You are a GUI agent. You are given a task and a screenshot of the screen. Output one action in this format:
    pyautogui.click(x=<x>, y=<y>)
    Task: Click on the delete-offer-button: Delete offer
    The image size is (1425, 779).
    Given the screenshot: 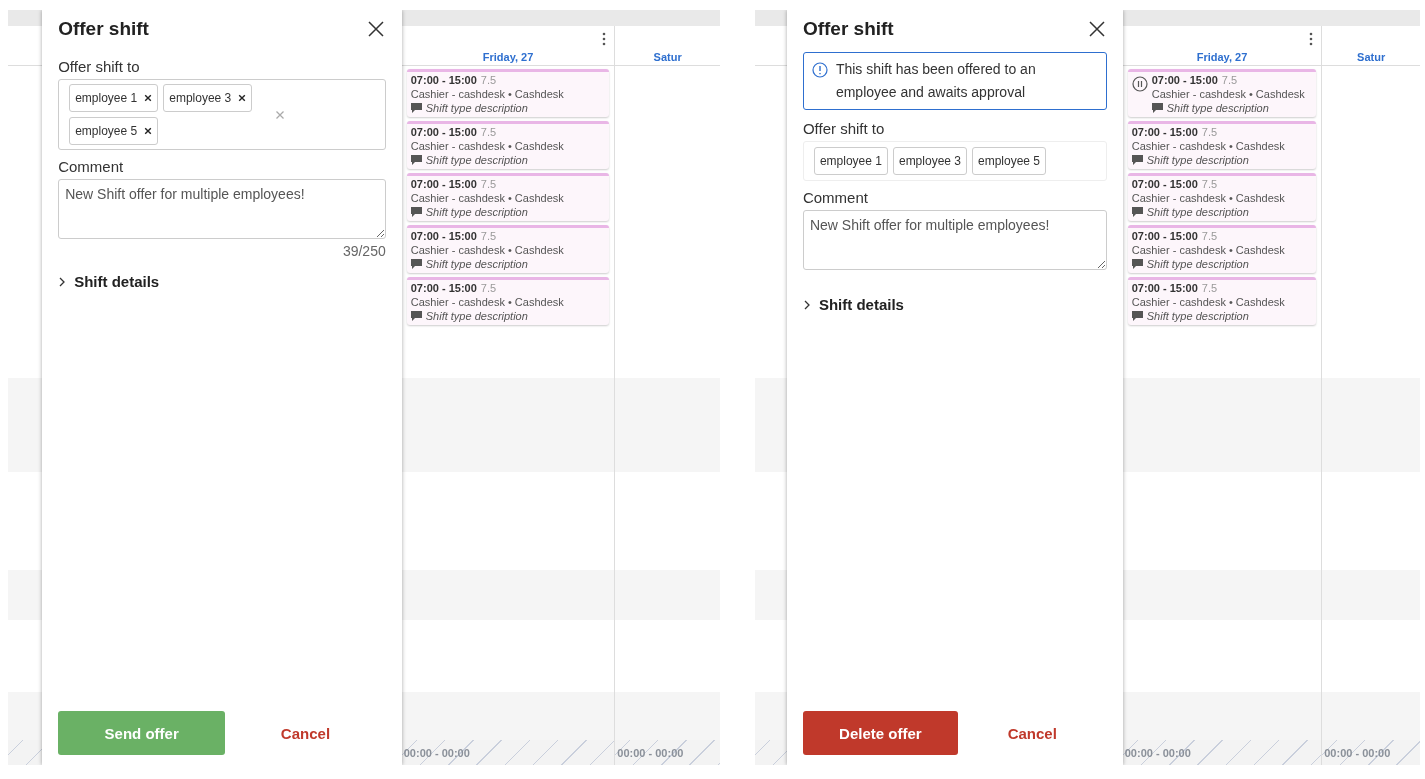 What is the action you would take?
    pyautogui.click(x=880, y=733)
    